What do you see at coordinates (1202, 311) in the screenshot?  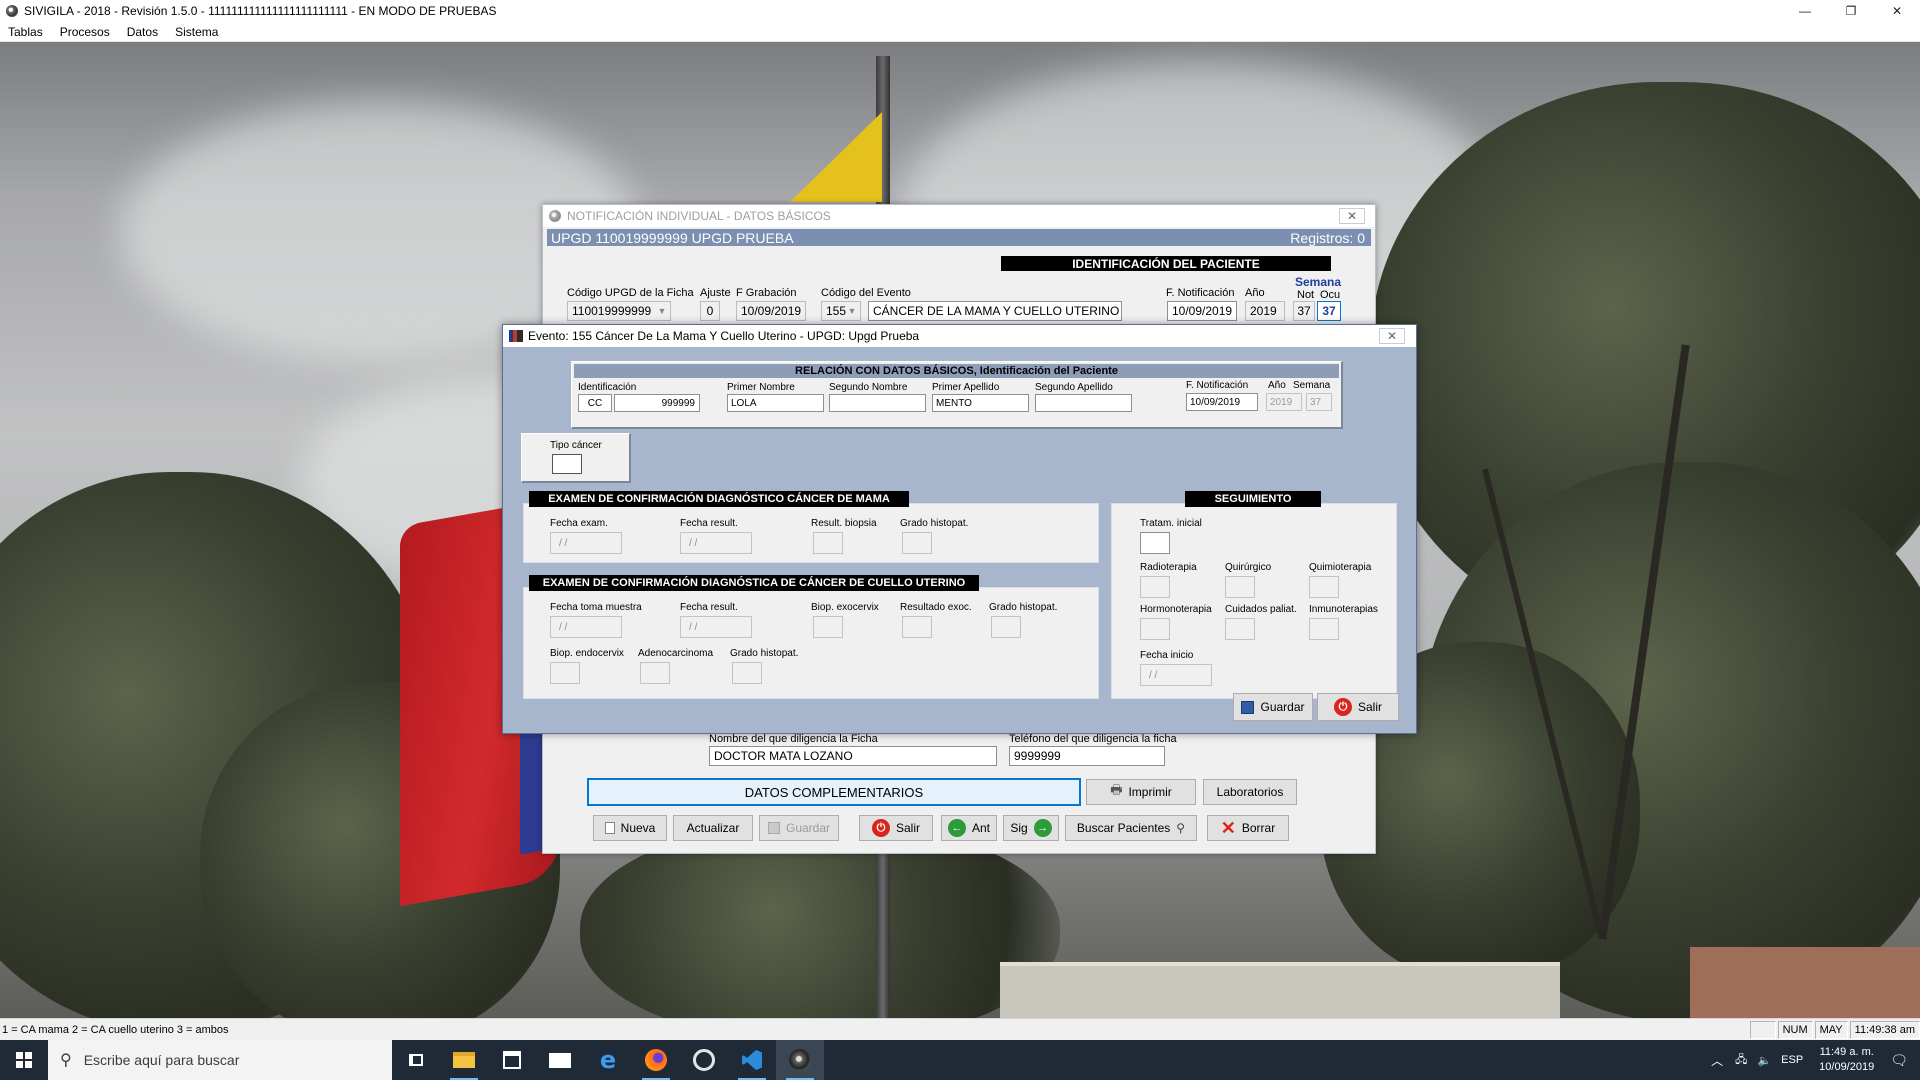 I see `f-notificacion-field: 10/09/2019` at bounding box center [1202, 311].